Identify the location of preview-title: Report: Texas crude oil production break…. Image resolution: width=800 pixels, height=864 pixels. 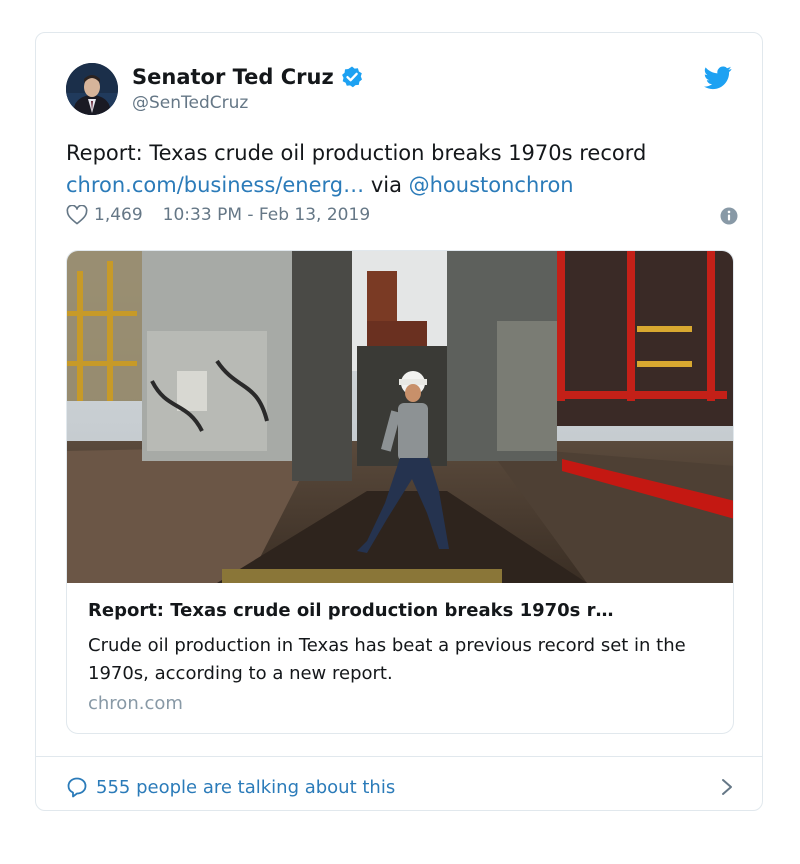
(402, 610).